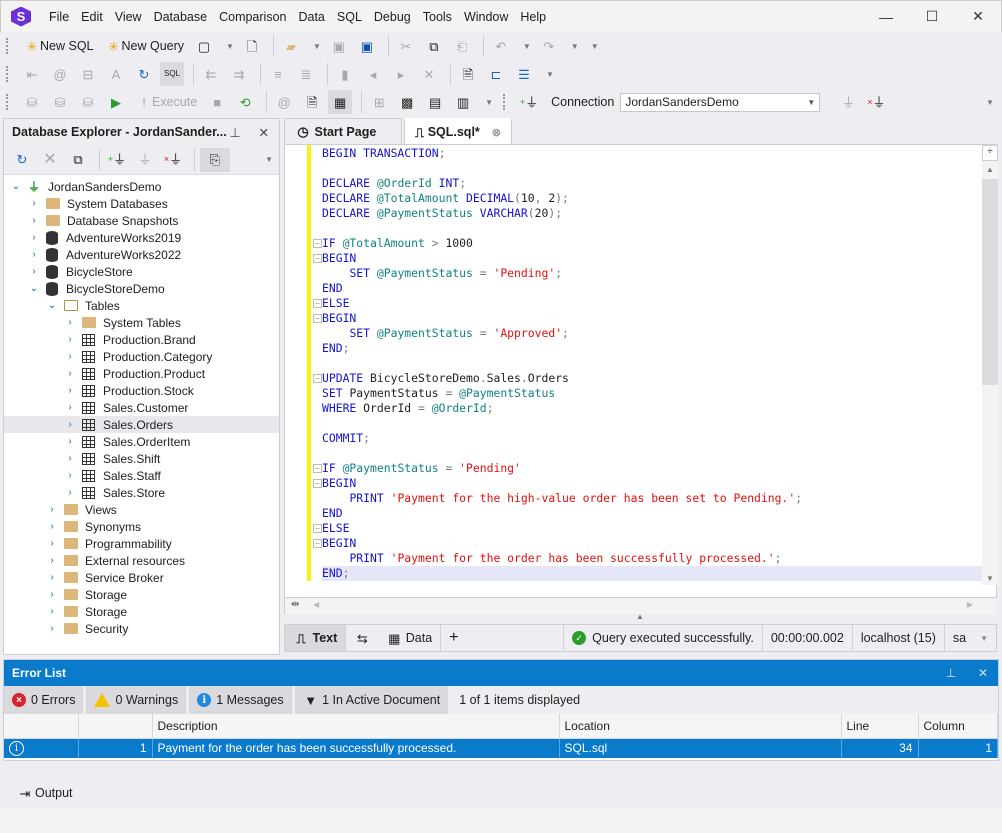 The image size is (1002, 833). What do you see at coordinates (409, 638) in the screenshot?
I see `data-tab: ▦ Data` at bounding box center [409, 638].